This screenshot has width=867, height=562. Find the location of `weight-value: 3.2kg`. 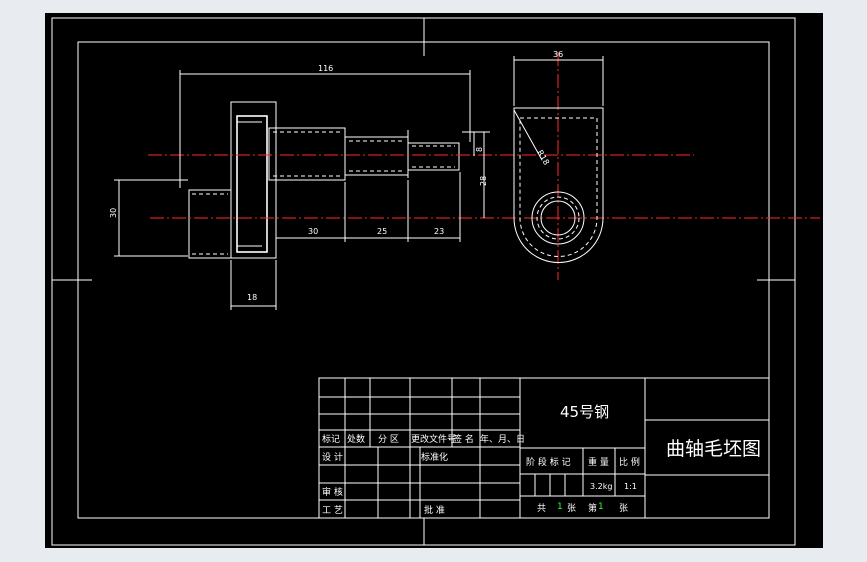

weight-value: 3.2kg is located at coordinates (601, 486).